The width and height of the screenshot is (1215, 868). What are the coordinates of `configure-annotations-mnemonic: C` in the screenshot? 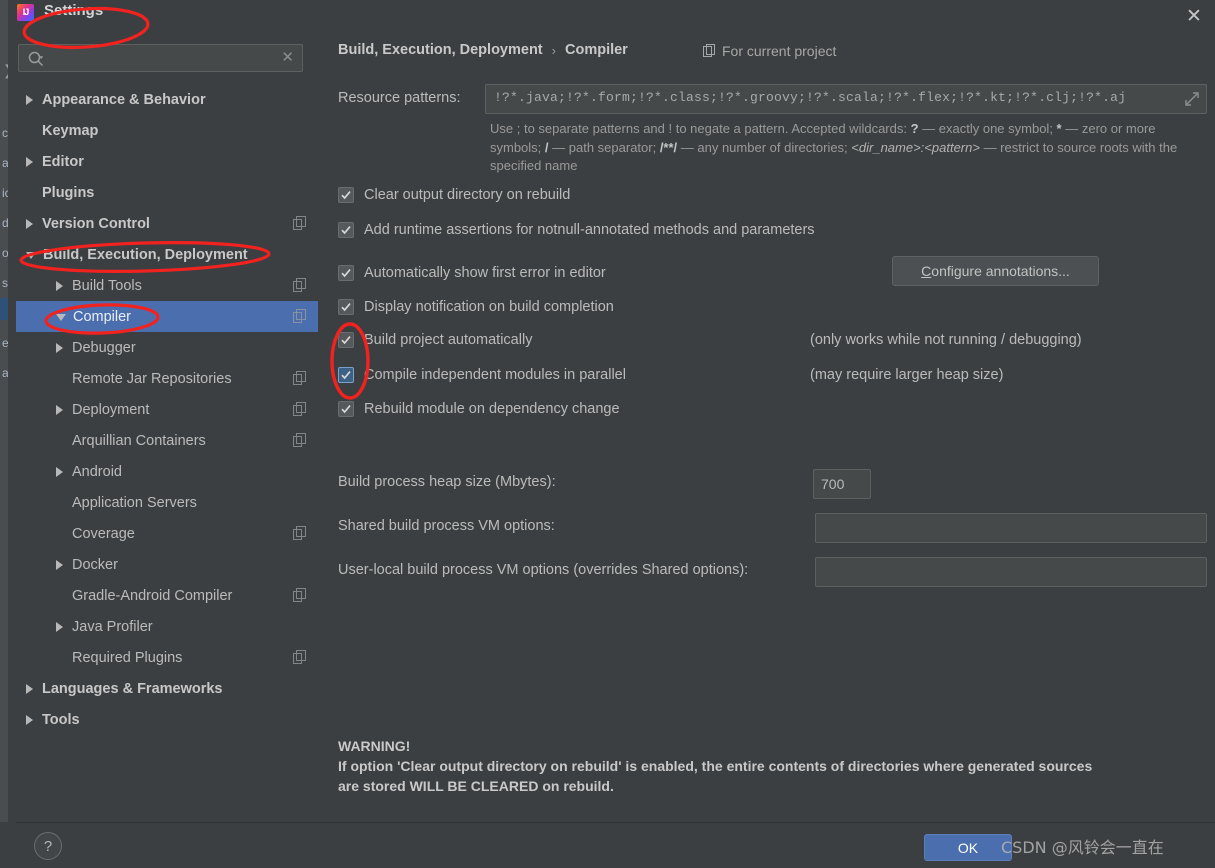 It's located at (926, 271).